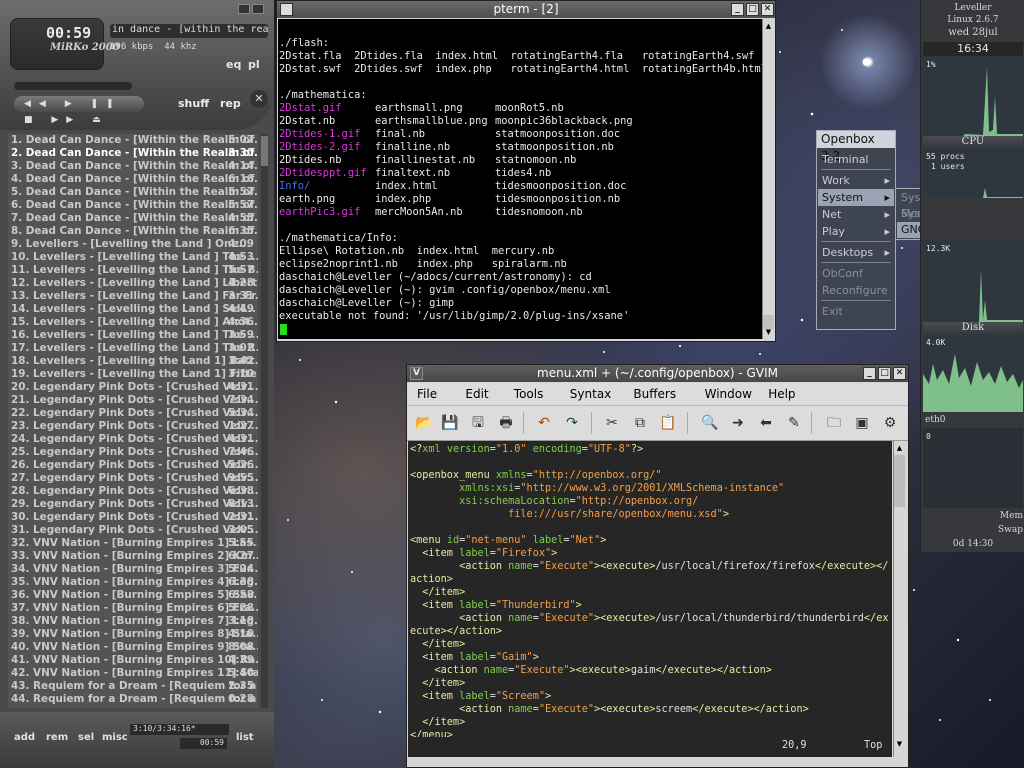 This screenshot has width=1024, height=768. Describe the element at coordinates (612, 423) in the screenshot. I see `cut-icon: ✂` at that location.